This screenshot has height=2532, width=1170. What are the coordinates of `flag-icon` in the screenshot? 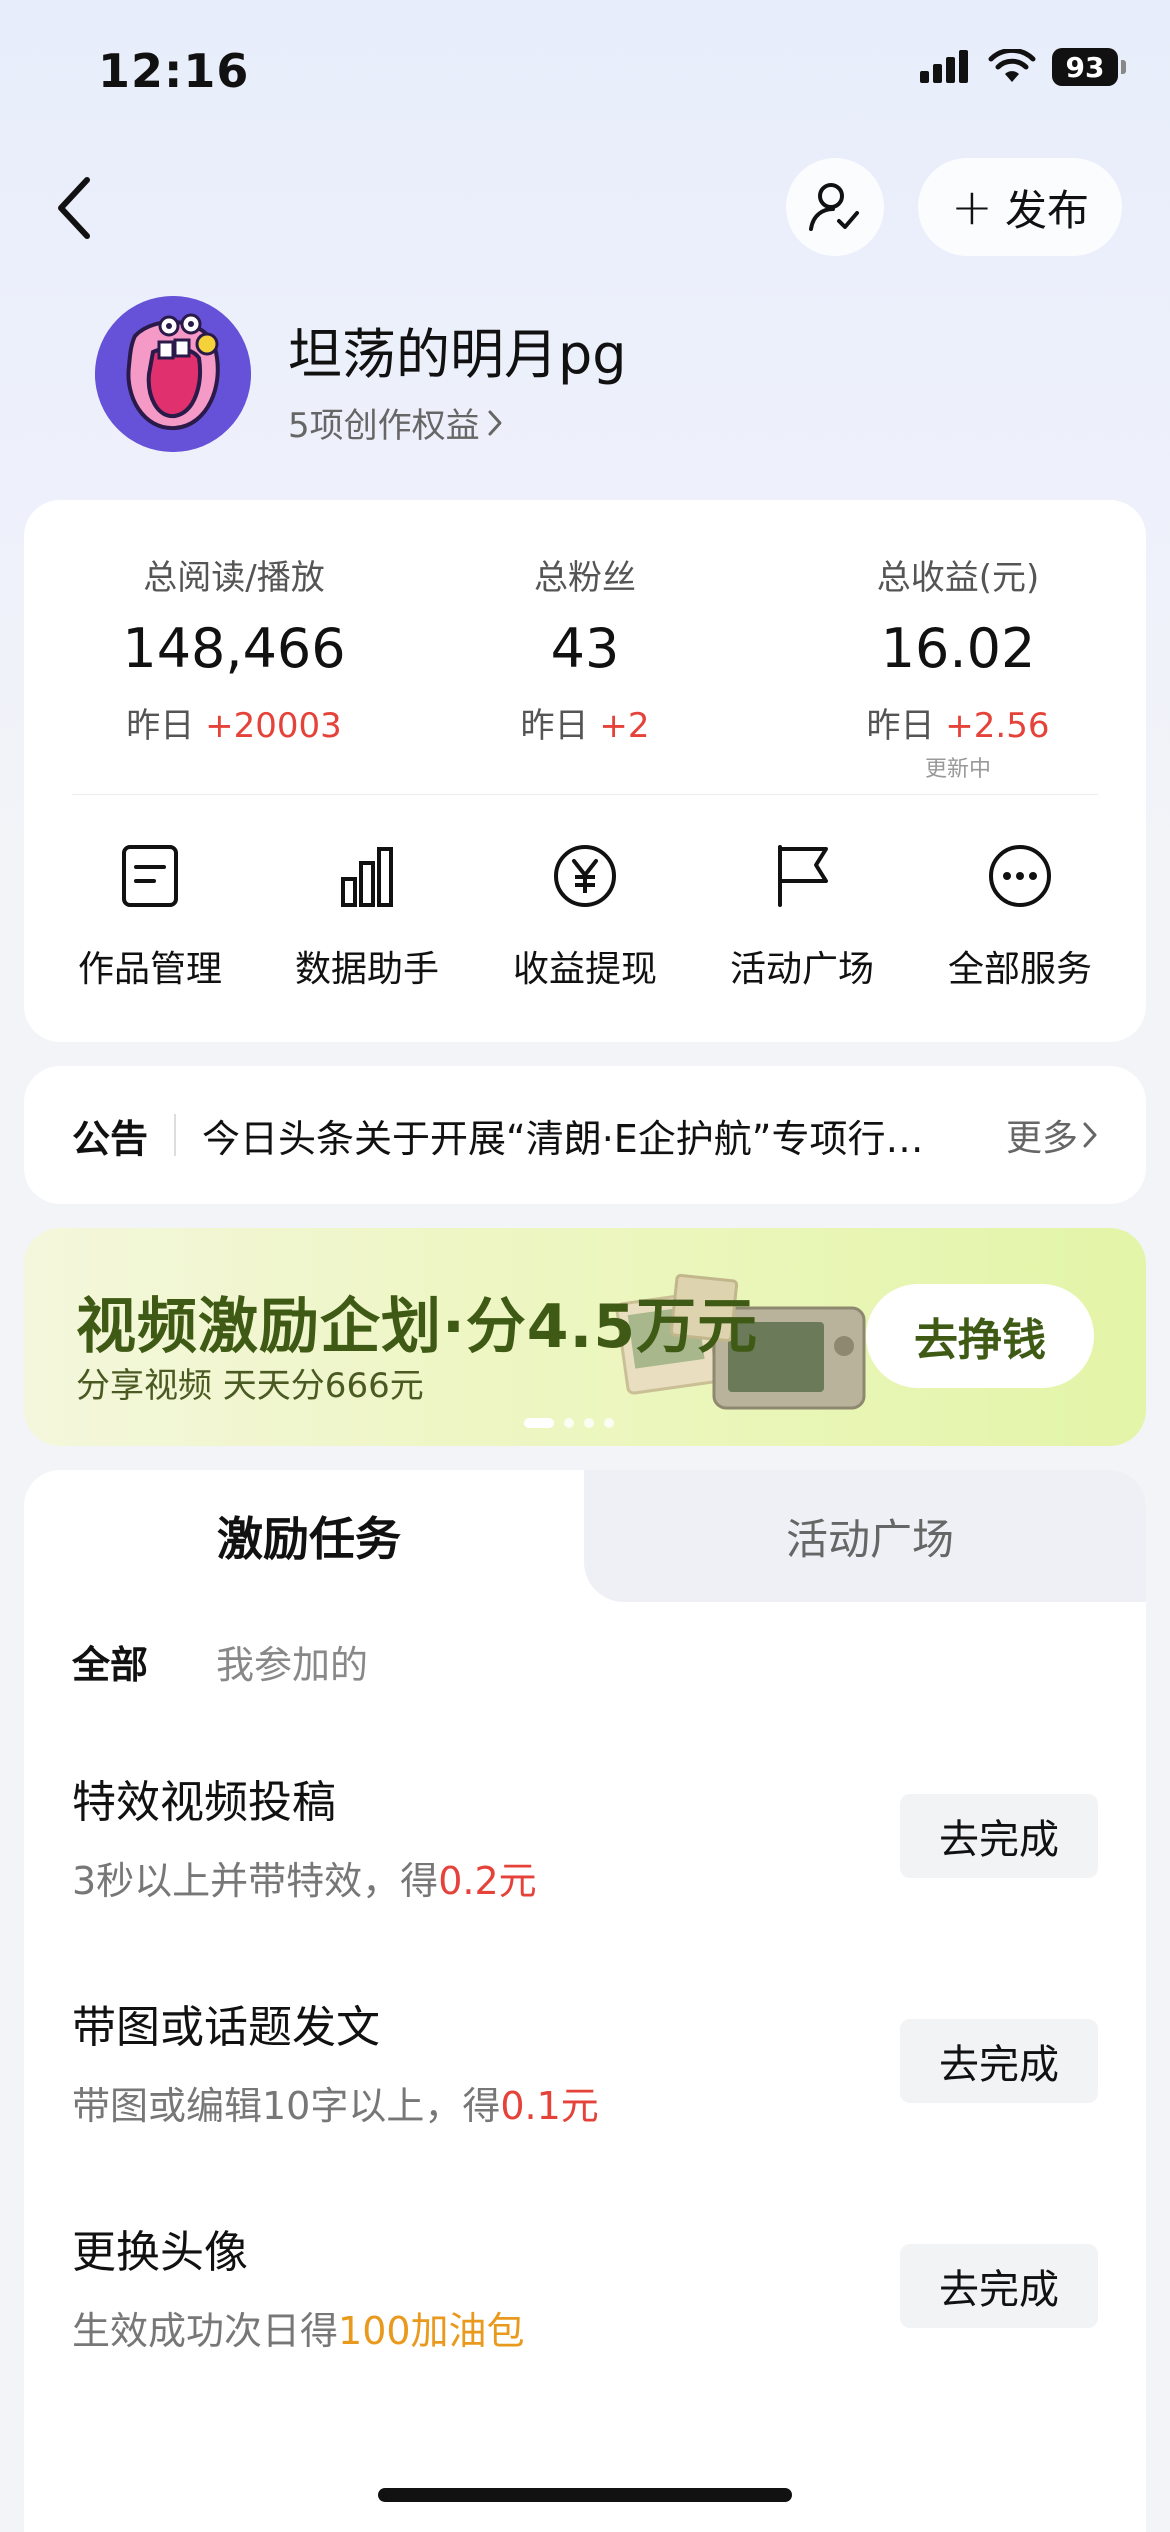 It's located at (802, 876).